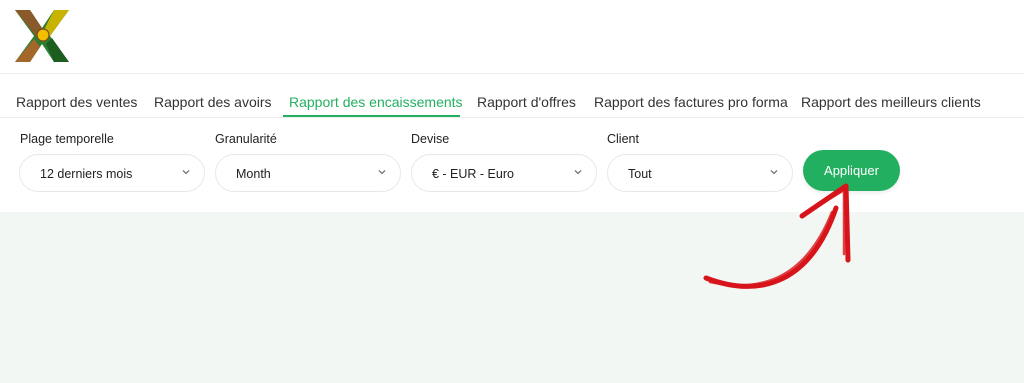 This screenshot has height=383, width=1024. What do you see at coordinates (308, 173) in the screenshot?
I see `granularity-select: Month` at bounding box center [308, 173].